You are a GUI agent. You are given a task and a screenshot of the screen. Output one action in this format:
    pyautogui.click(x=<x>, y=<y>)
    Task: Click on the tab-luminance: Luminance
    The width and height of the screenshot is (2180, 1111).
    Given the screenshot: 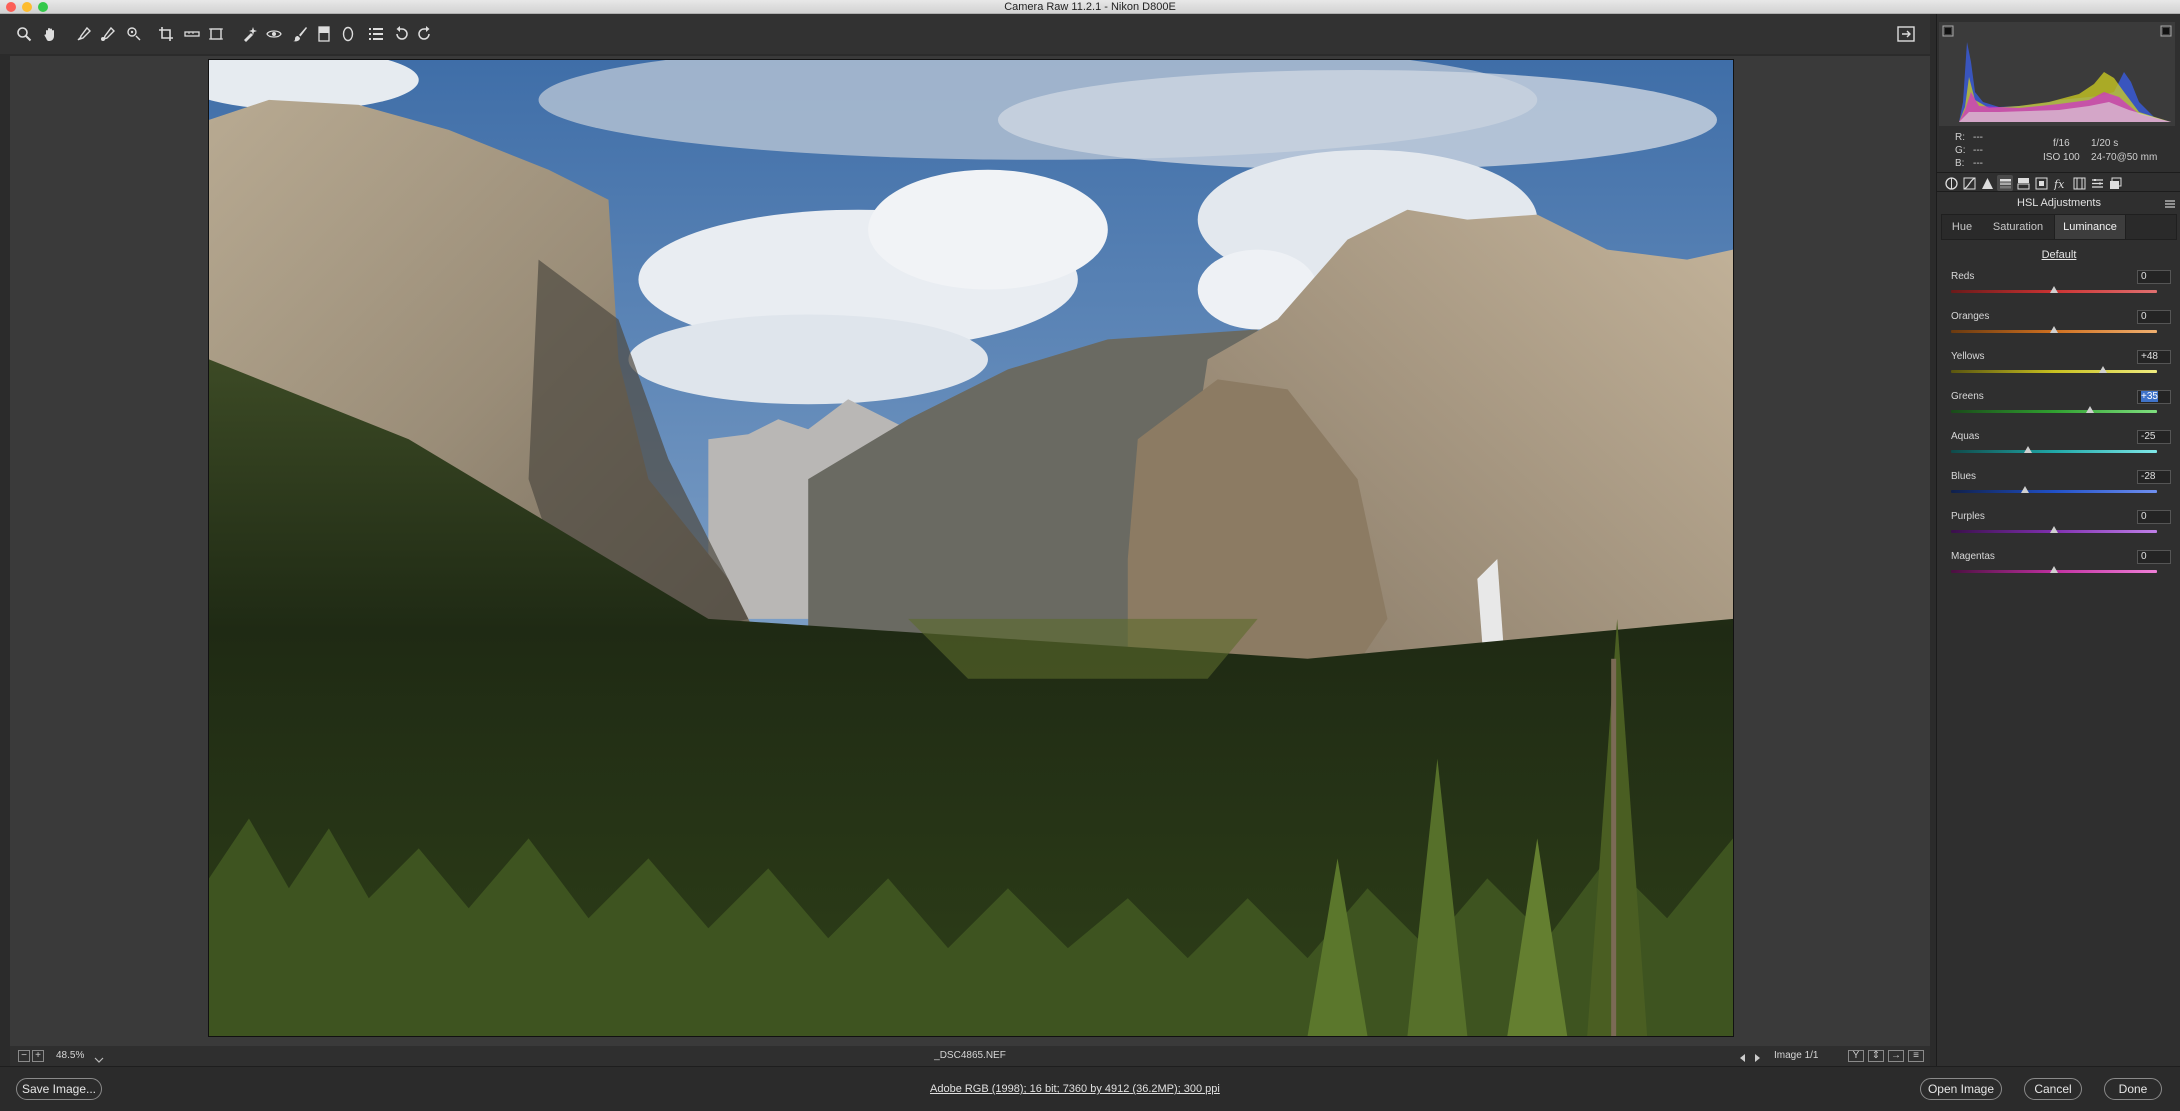 What is the action you would take?
    pyautogui.click(x=2090, y=227)
    